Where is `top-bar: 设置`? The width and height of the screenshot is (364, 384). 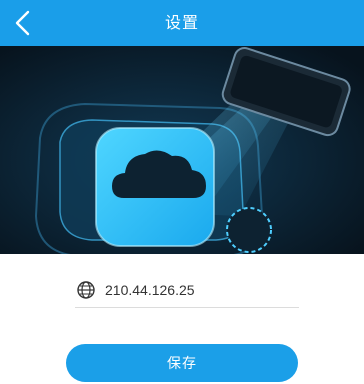 top-bar: 设置 is located at coordinates (182, 23).